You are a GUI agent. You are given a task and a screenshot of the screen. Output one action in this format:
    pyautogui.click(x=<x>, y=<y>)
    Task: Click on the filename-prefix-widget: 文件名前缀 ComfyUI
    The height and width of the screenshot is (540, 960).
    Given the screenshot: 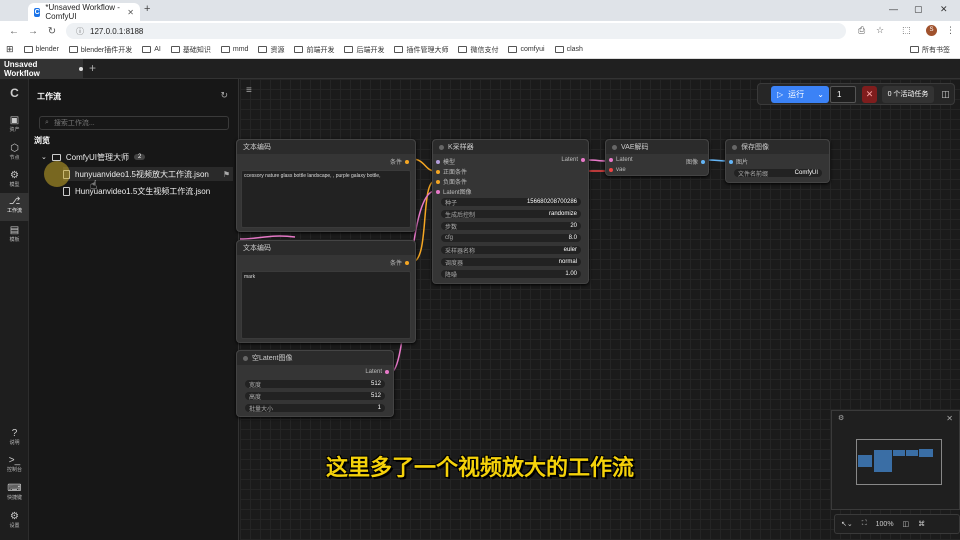 What is the action you would take?
    pyautogui.click(x=778, y=173)
    